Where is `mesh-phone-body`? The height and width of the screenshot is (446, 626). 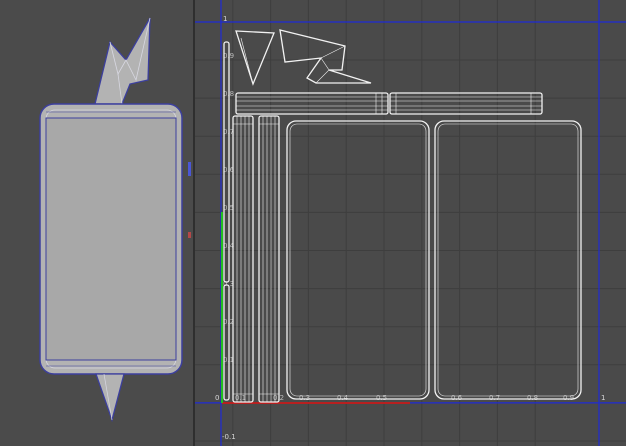
mesh-phone-body is located at coordinates (111, 239).